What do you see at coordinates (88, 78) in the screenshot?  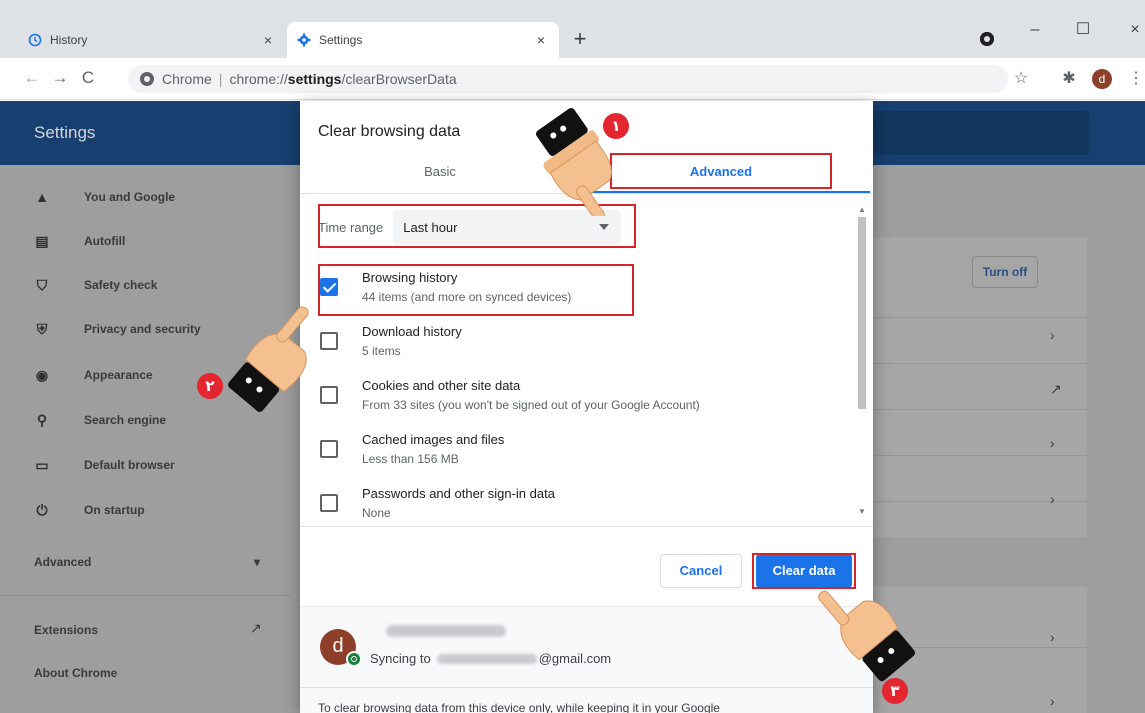 I see `reload-button: C` at bounding box center [88, 78].